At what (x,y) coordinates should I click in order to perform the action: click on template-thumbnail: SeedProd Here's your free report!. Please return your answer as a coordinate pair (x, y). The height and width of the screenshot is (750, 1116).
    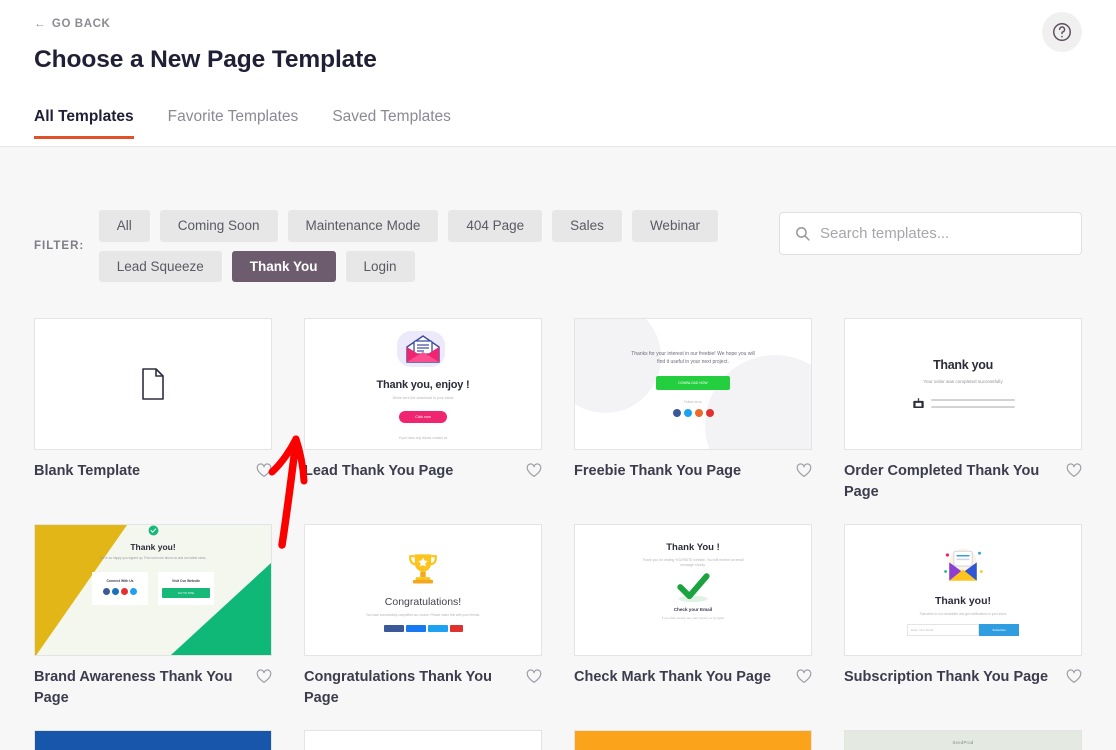
    Looking at the image, I should click on (963, 740).